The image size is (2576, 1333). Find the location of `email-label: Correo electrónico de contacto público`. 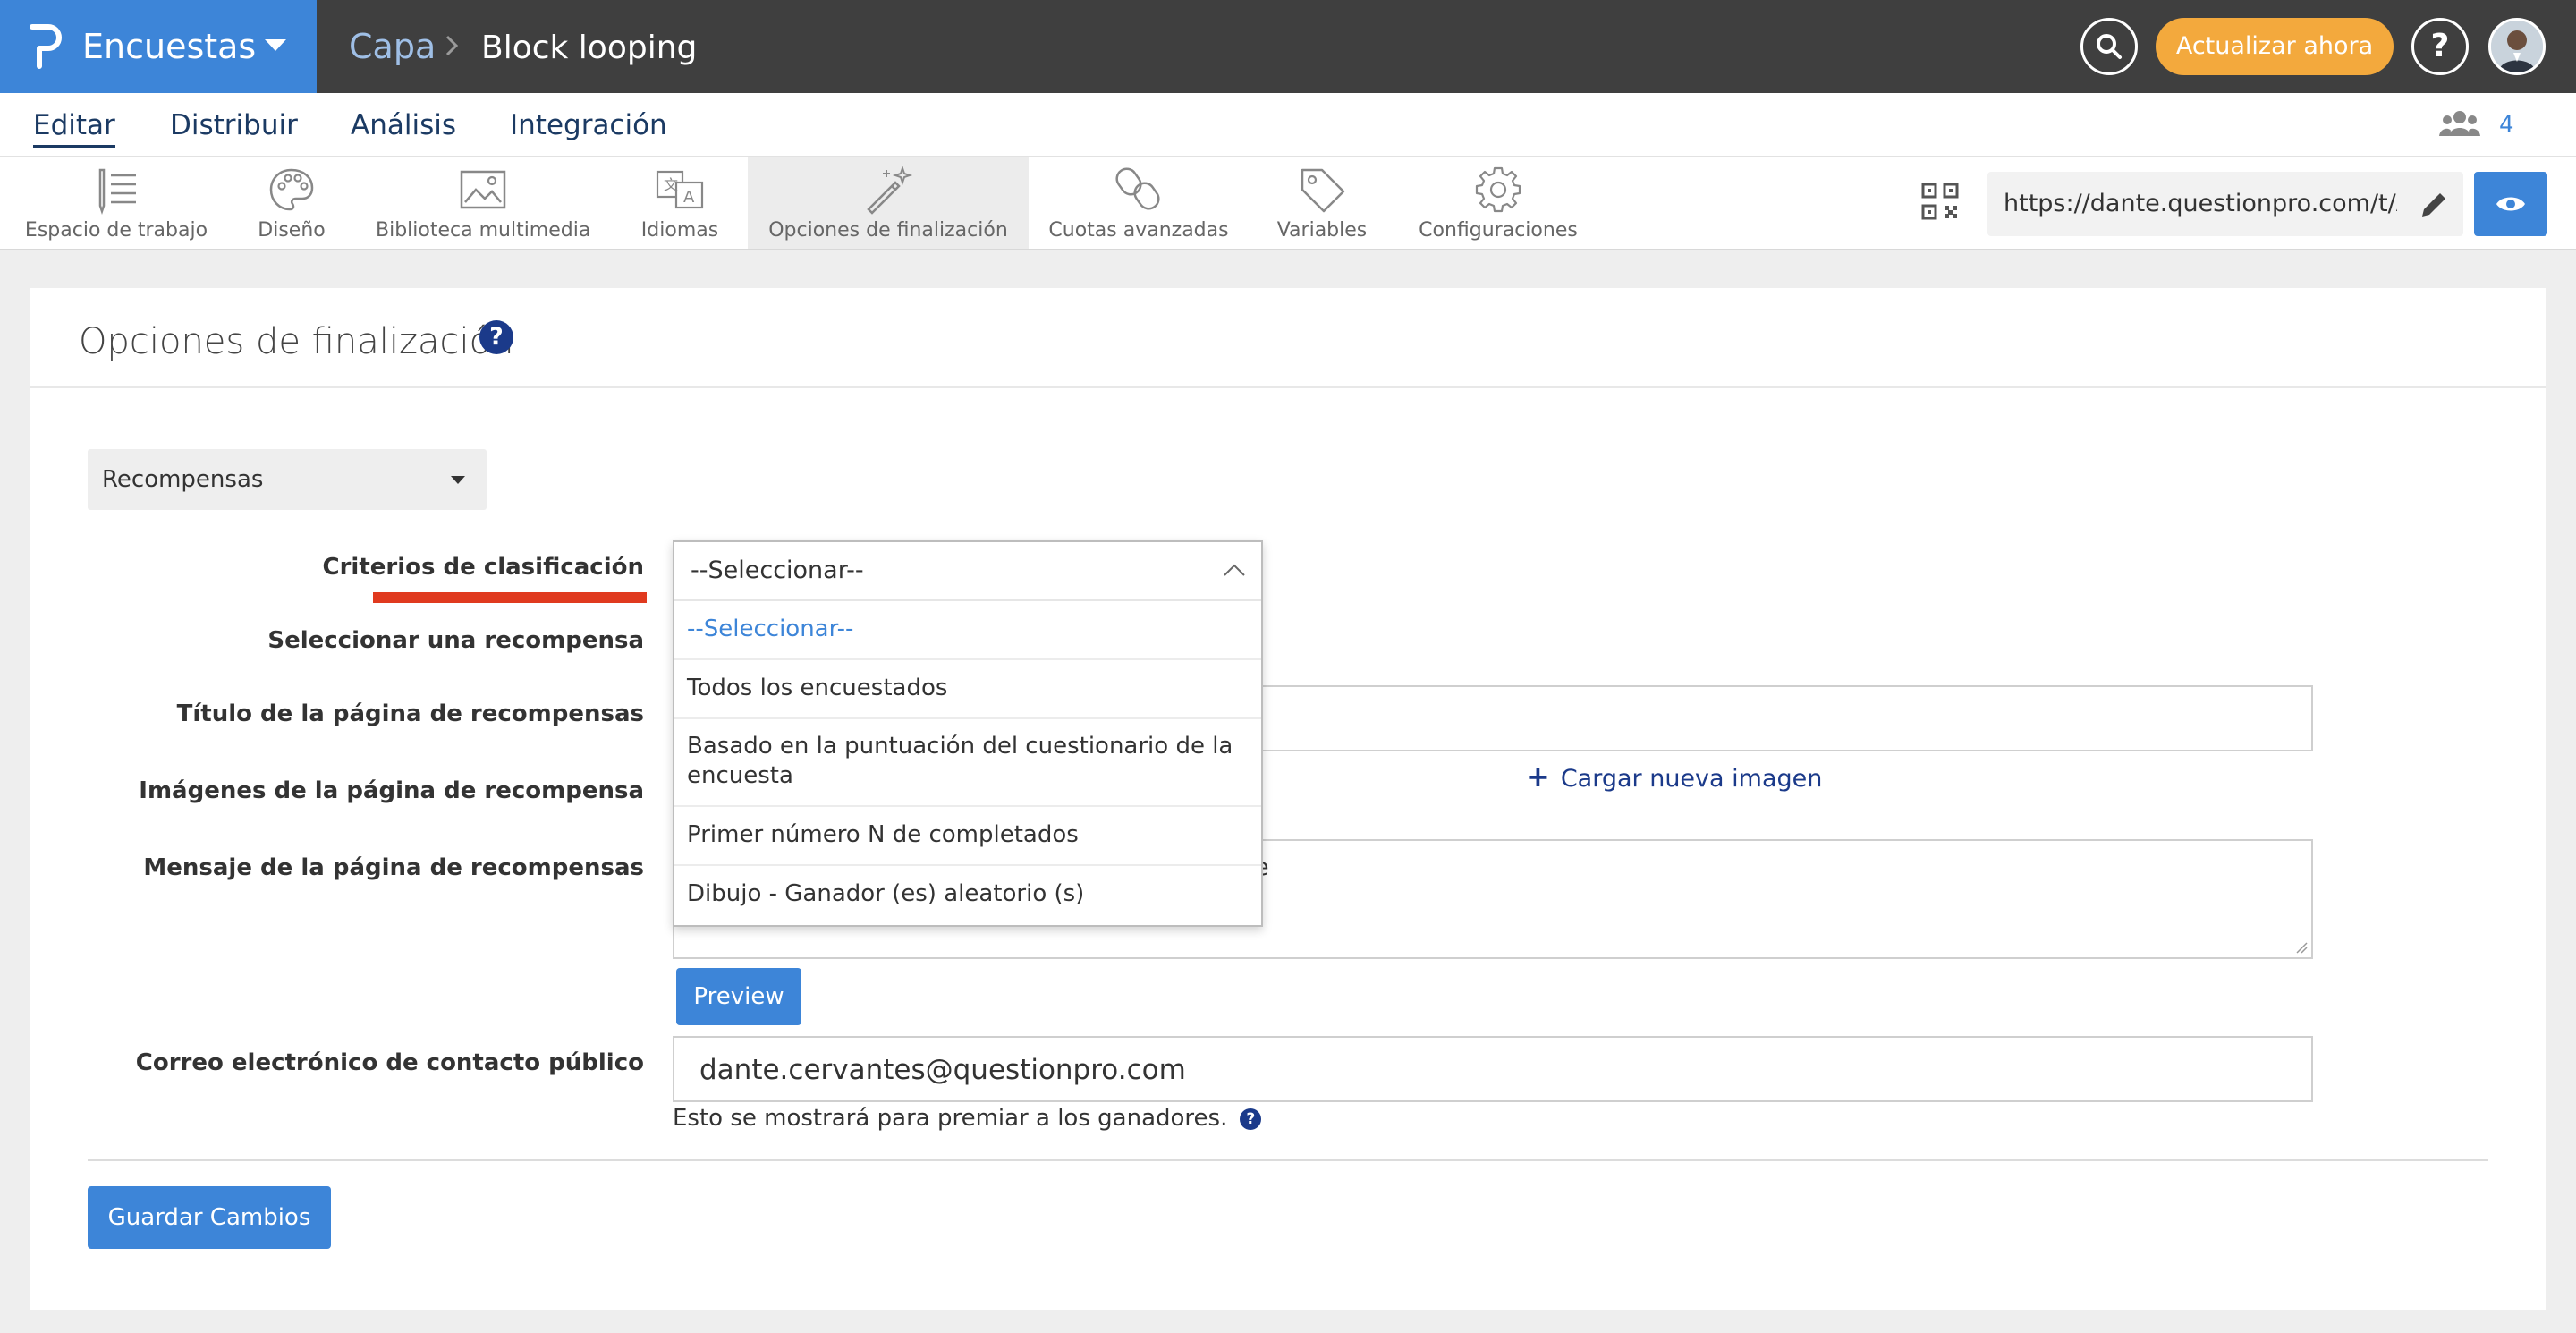

email-label: Correo electrónico de contacto público is located at coordinates (389, 1062).